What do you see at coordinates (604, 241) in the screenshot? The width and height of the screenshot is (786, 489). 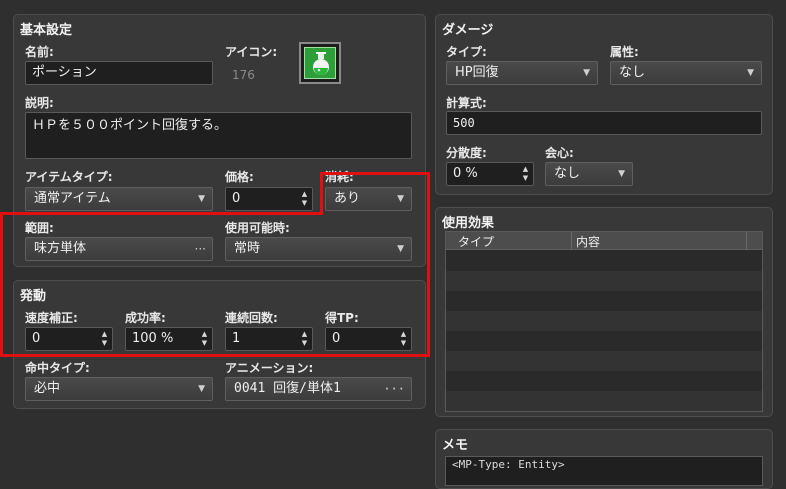 I see `effects-header: タイプ 内容` at bounding box center [604, 241].